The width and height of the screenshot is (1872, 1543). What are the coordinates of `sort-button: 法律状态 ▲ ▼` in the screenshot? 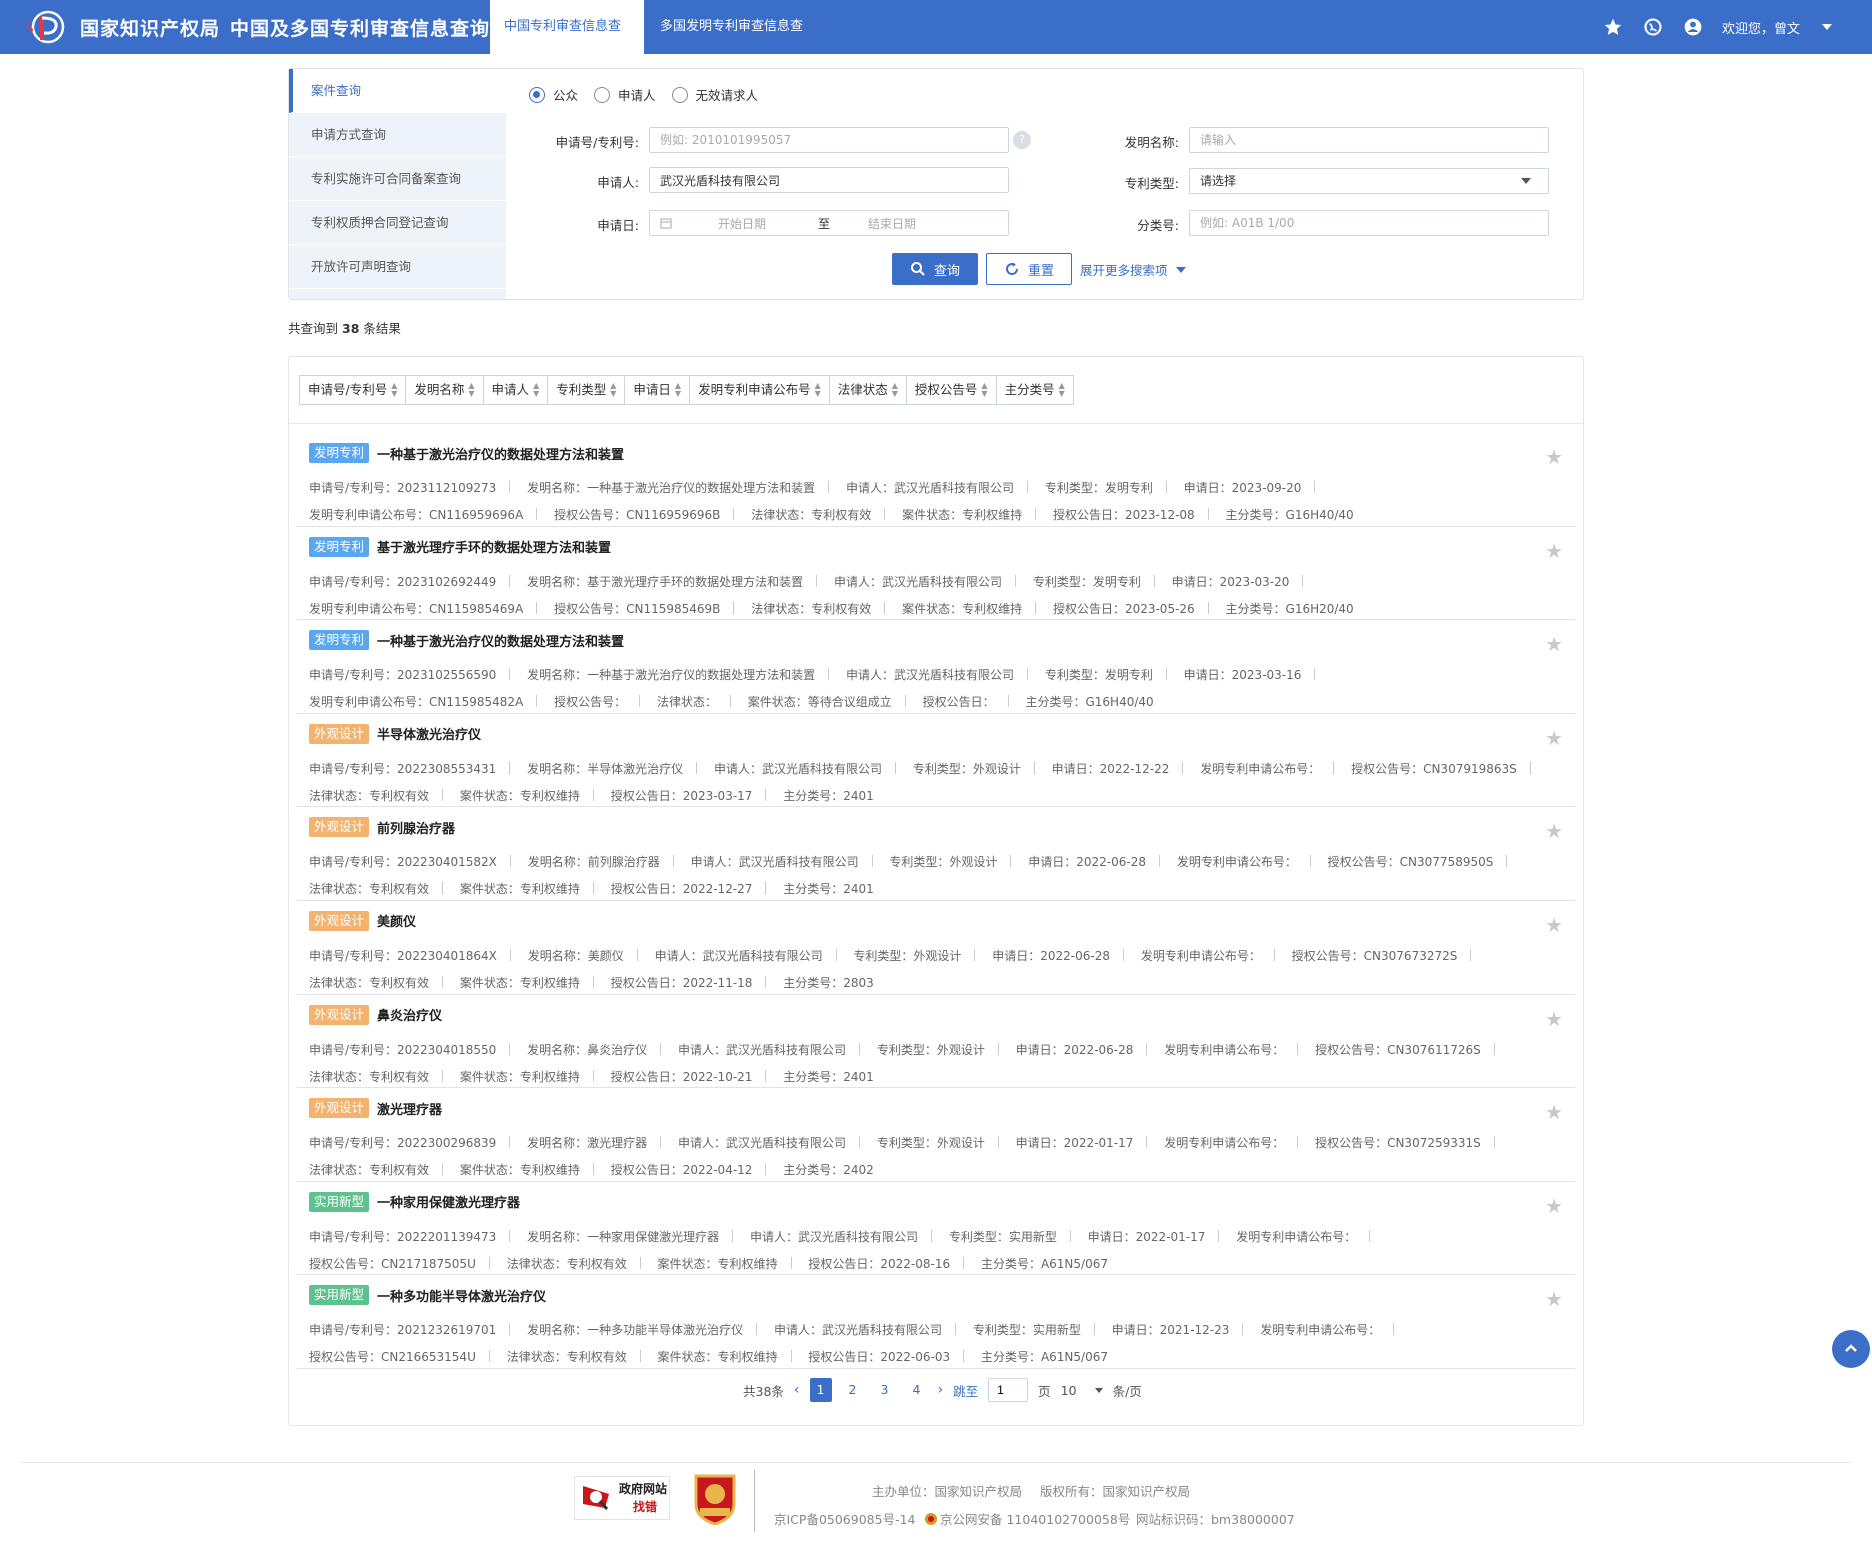 It's located at (868, 390).